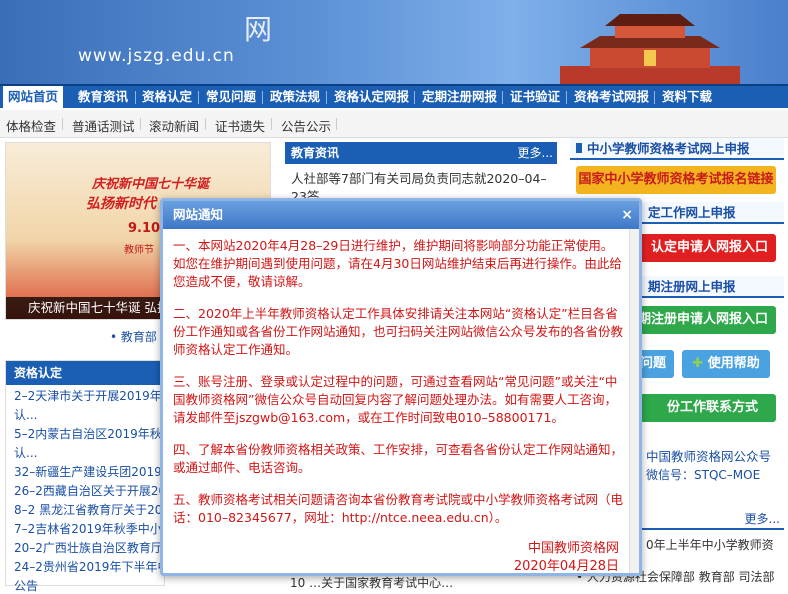 The width and height of the screenshot is (788, 594). What do you see at coordinates (103, 125) in the screenshot?
I see `subnav-item-mandarin: 普通话测试` at bounding box center [103, 125].